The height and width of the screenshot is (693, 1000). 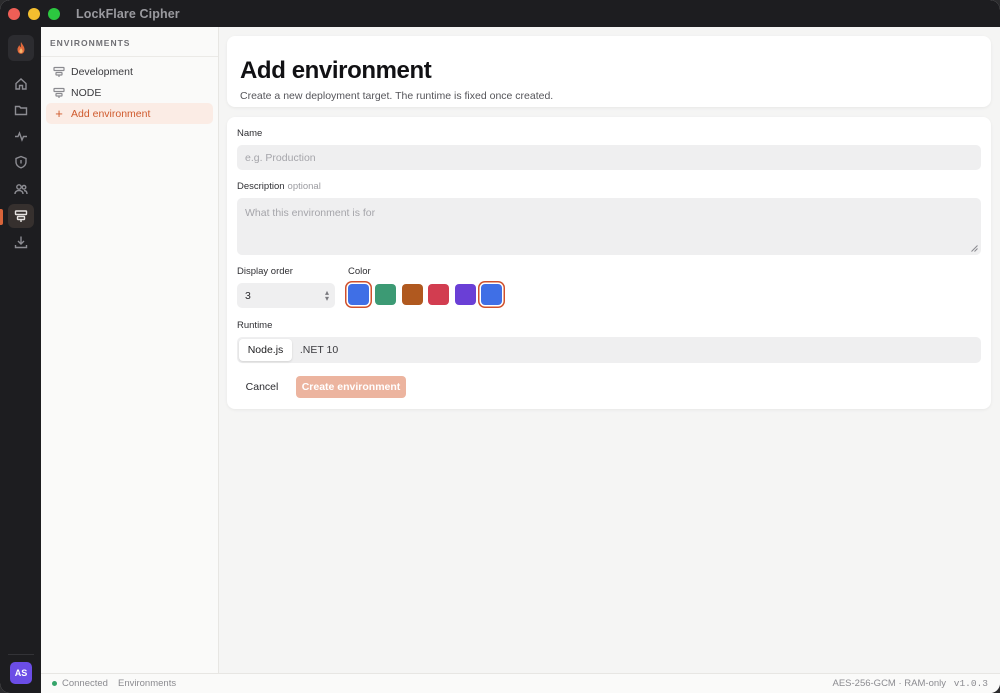 I want to click on sidebar-item-label: NODE, so click(x=86, y=92).